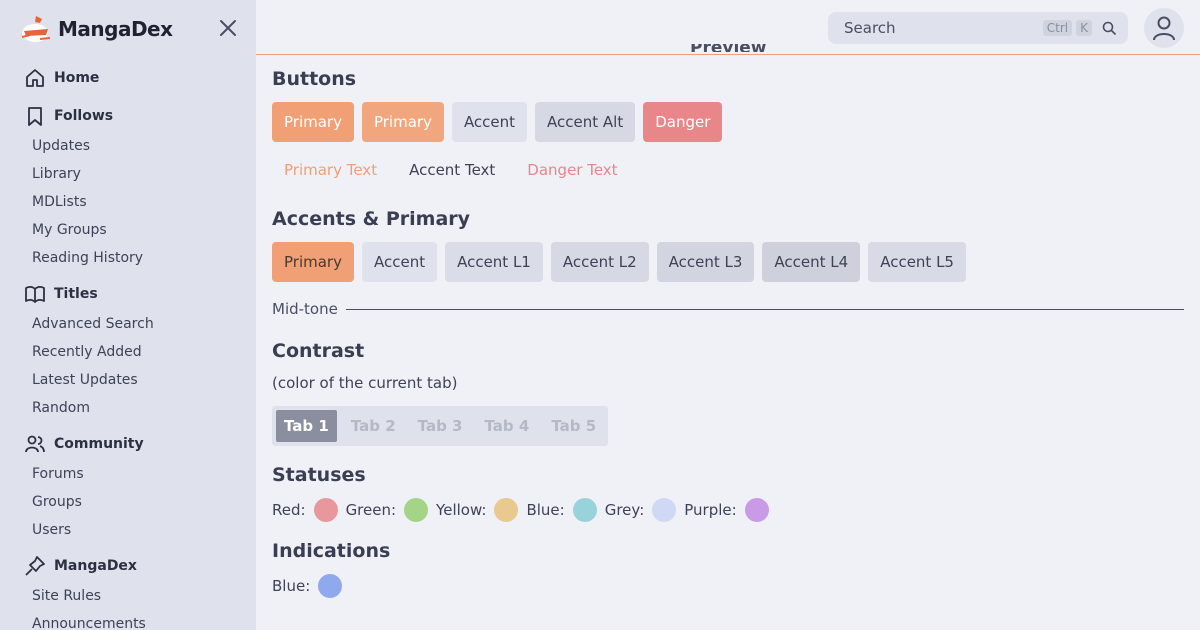 This screenshot has width=1200, height=630. Describe the element at coordinates (128, 294) in the screenshot. I see `sidebar-section-titles: Titles` at that location.